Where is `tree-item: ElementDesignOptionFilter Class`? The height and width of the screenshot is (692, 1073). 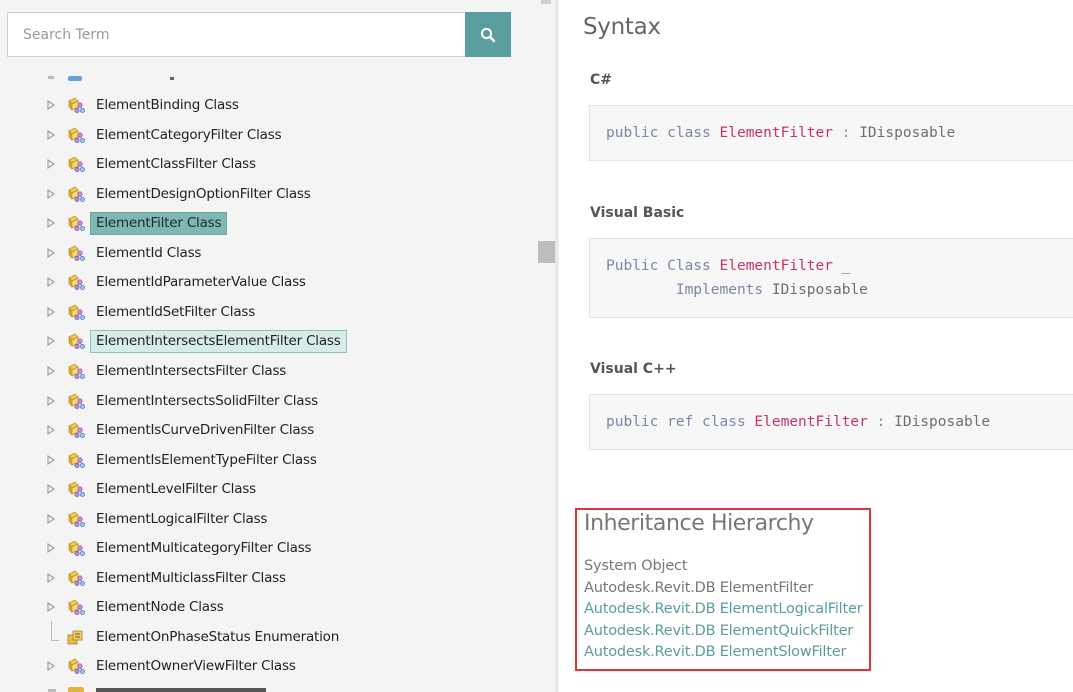
tree-item: ElementDesignOptionFilter Class is located at coordinates (269, 194).